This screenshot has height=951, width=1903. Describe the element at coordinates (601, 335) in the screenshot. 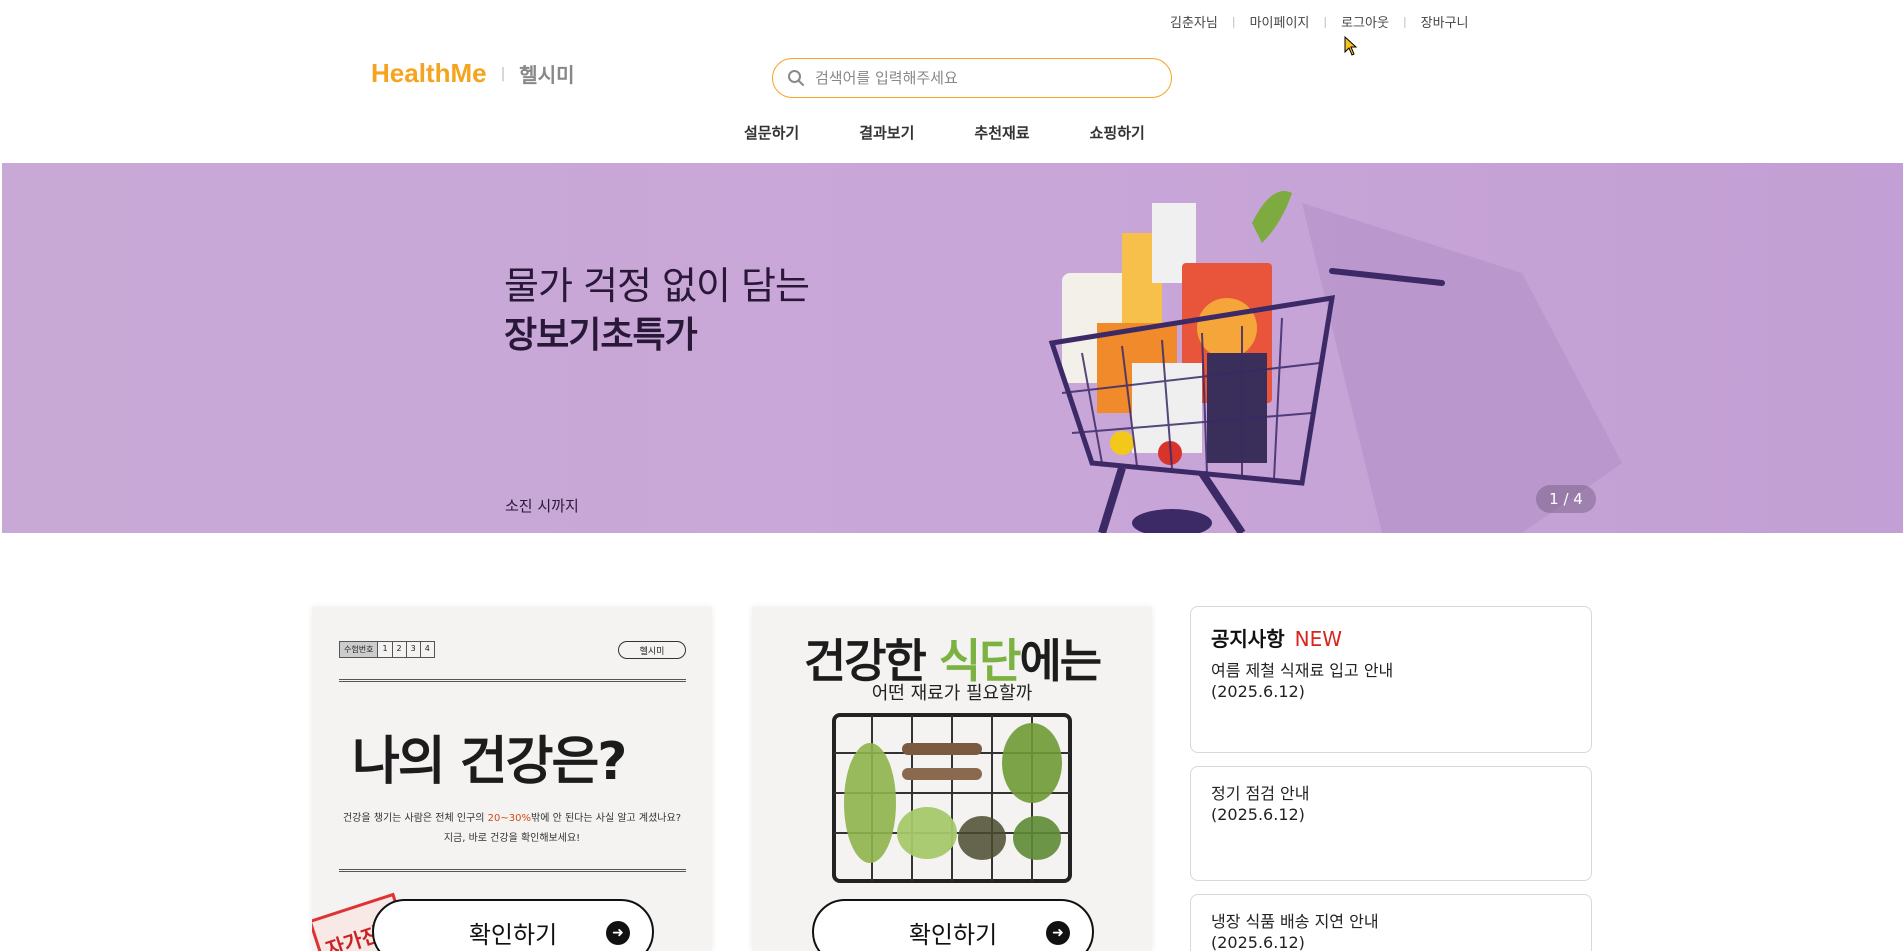

I see `banner-title-line2: 장보기초특가` at that location.